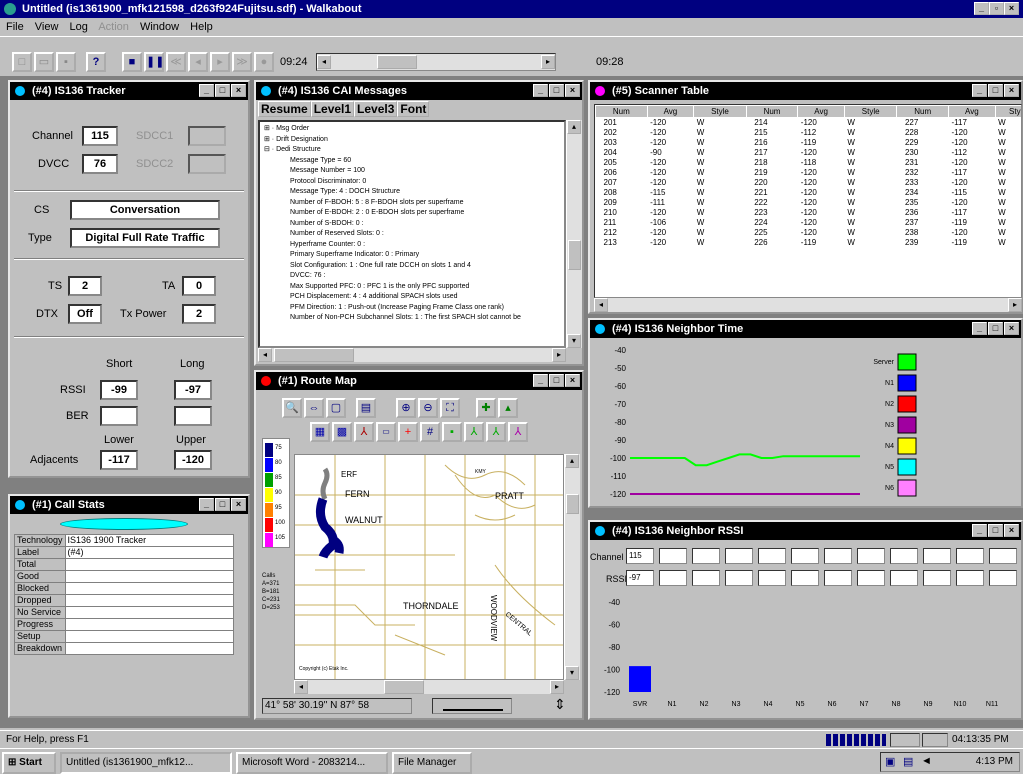  Describe the element at coordinates (412, 129) in the screenshot. I see `cai-message-line: ⊞ · Msg Order` at that location.